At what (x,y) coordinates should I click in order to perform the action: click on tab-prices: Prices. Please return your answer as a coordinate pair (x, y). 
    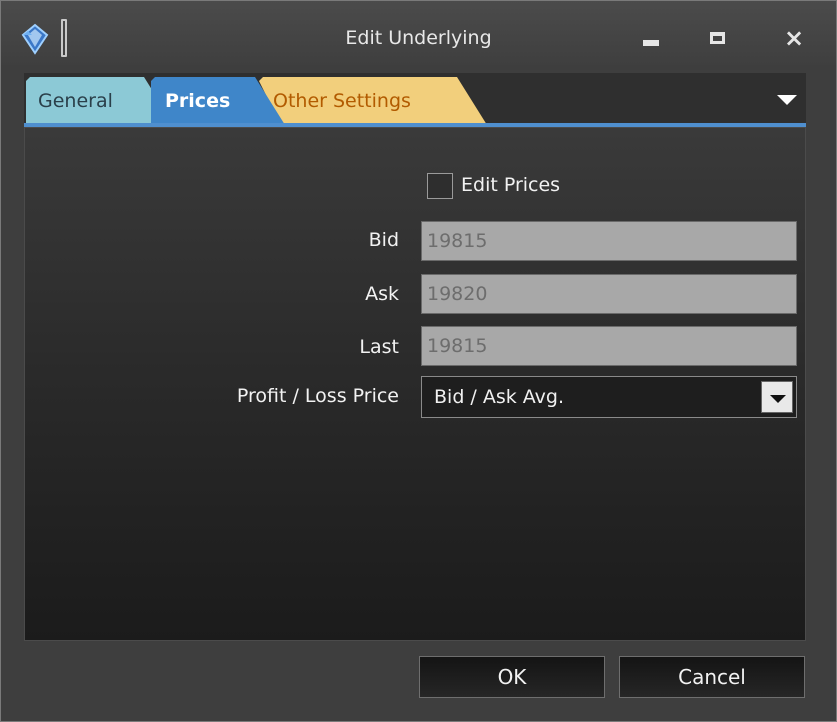
    Looking at the image, I should click on (221, 101).